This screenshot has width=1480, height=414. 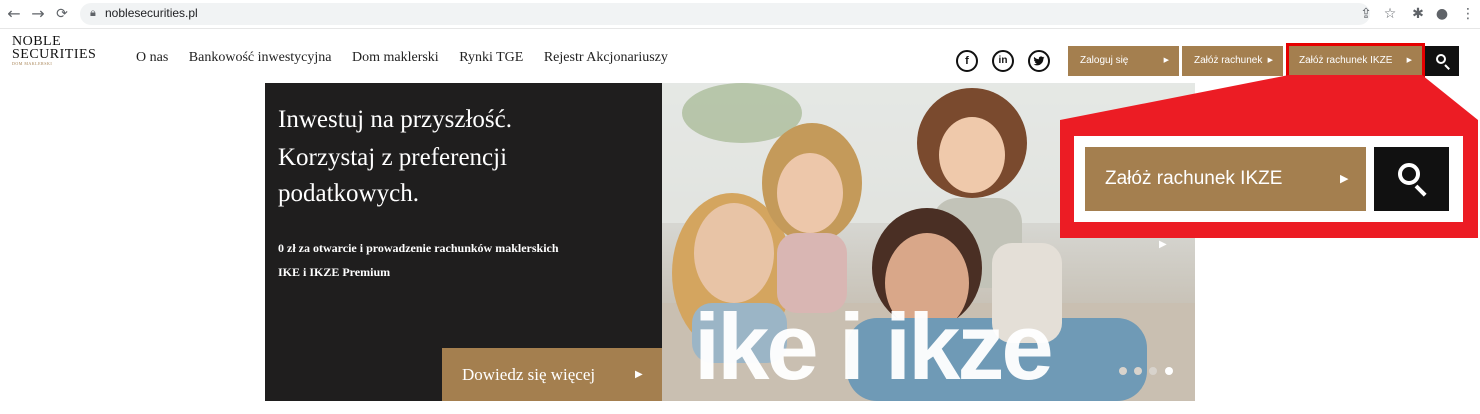 I want to click on login-button: Zaloguj się ▶, so click(x=1123, y=61).